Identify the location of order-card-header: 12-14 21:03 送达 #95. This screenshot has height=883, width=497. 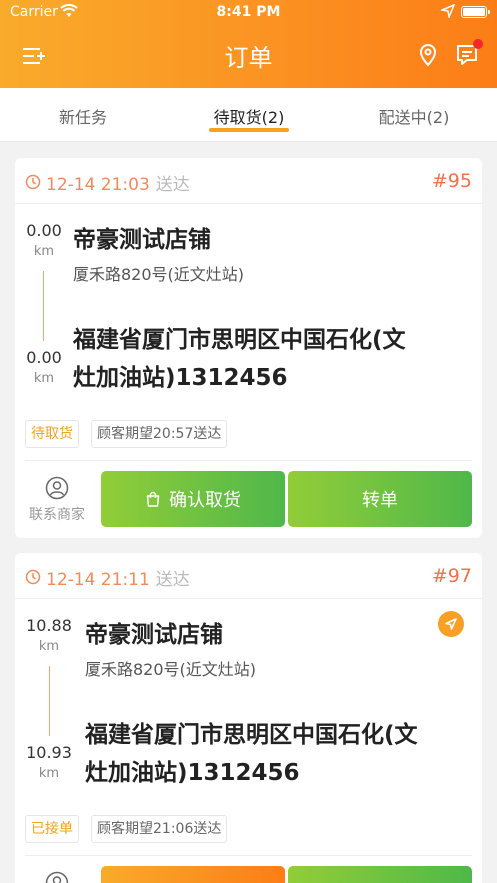
(248, 181).